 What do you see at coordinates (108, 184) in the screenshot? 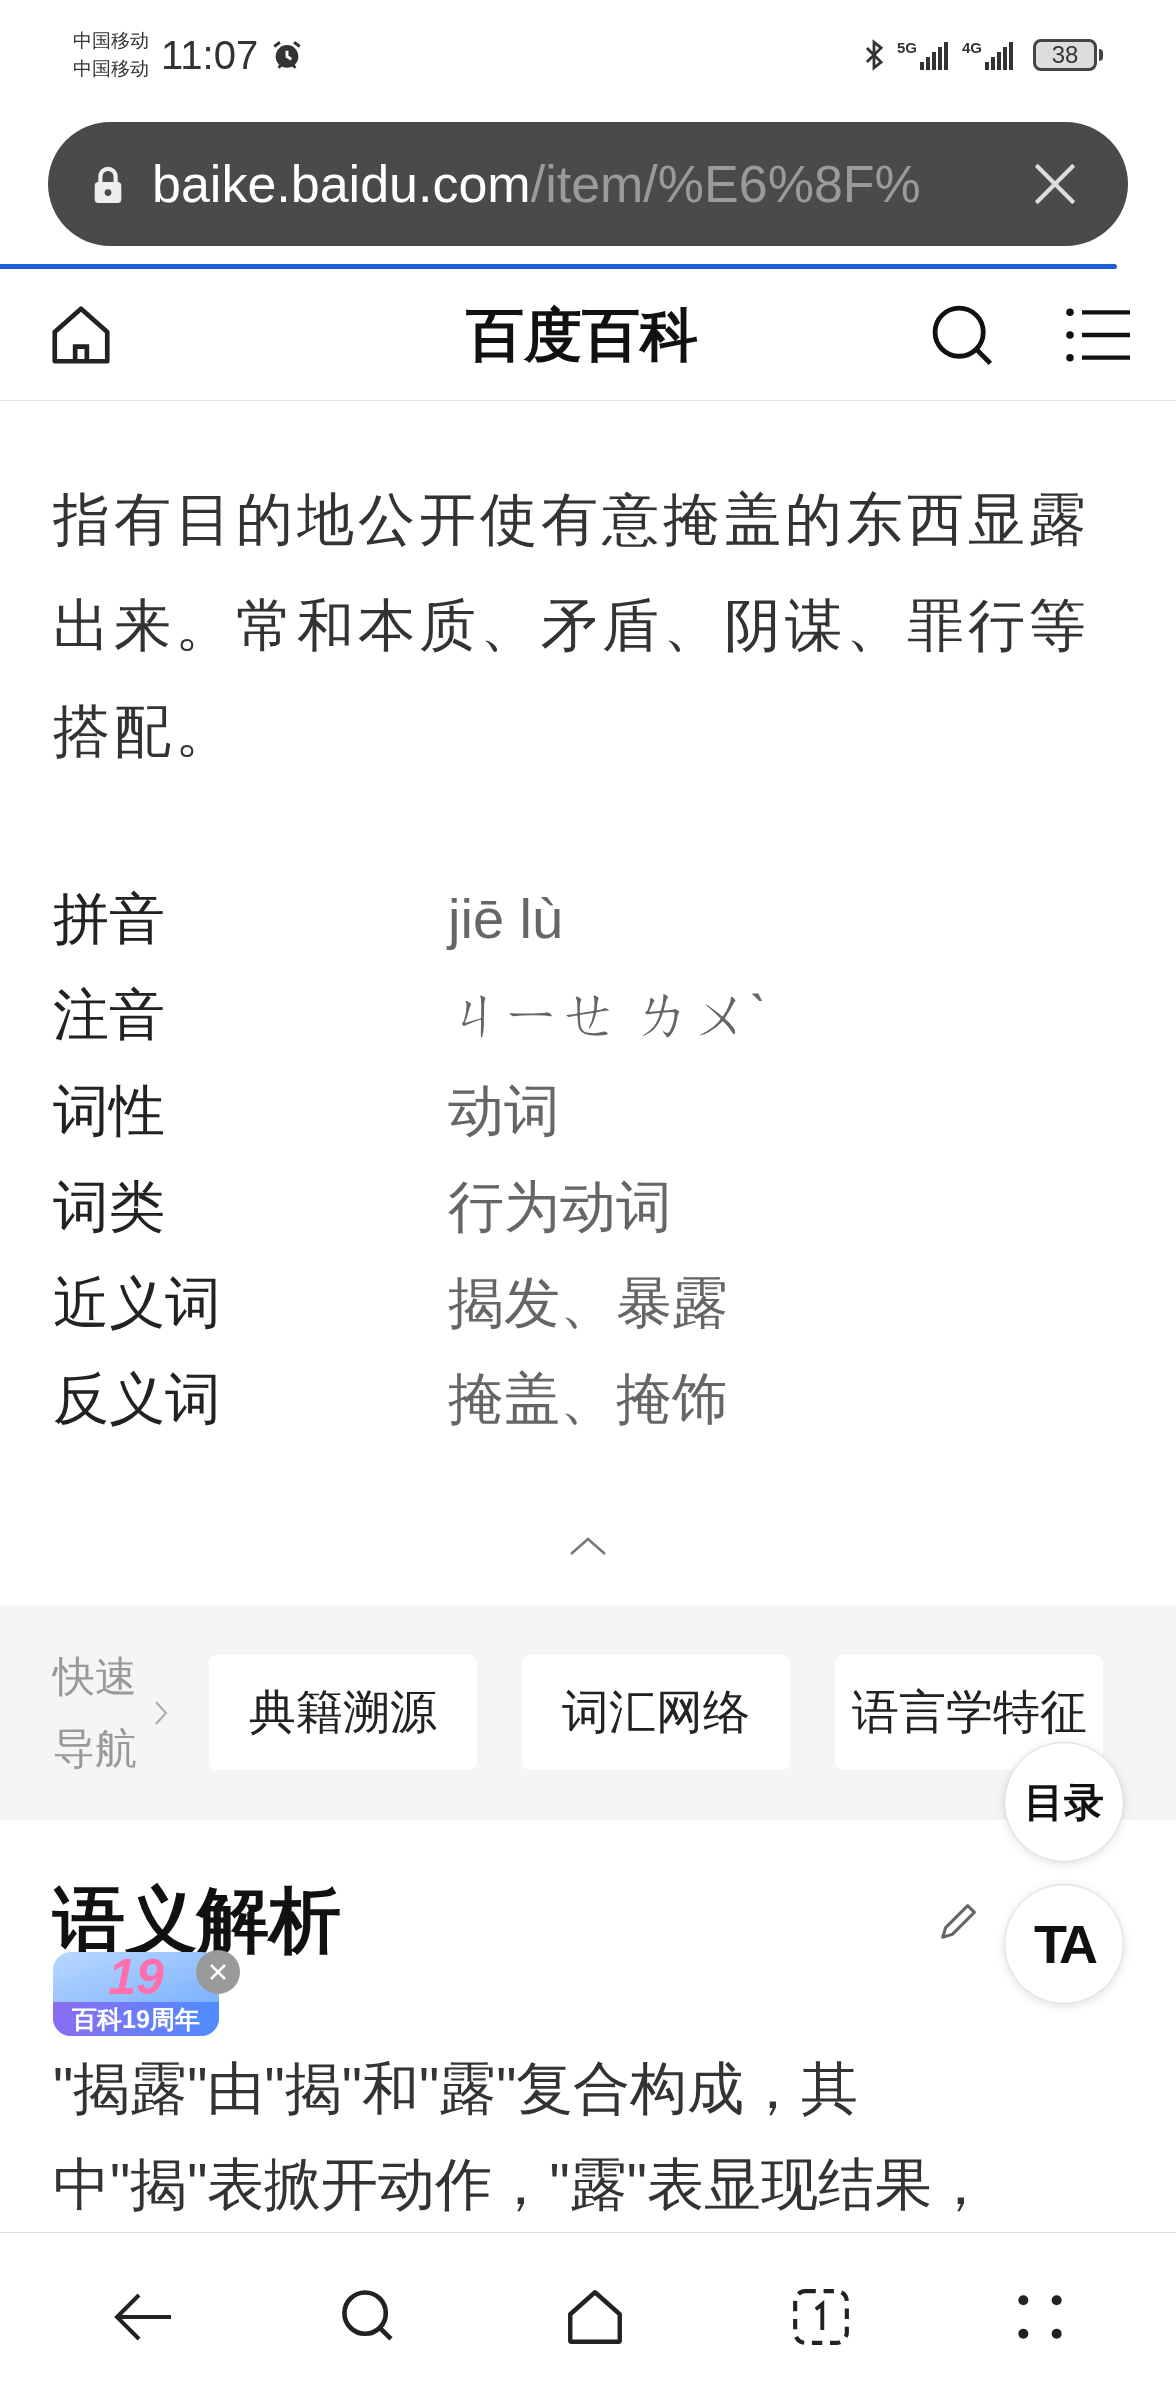
I see `lock-icon` at bounding box center [108, 184].